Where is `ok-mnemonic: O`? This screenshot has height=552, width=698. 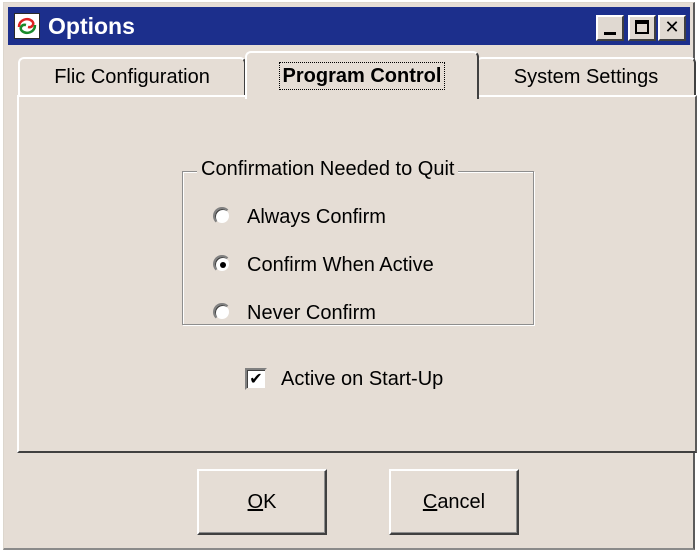
ok-mnemonic: O is located at coordinates (255, 502).